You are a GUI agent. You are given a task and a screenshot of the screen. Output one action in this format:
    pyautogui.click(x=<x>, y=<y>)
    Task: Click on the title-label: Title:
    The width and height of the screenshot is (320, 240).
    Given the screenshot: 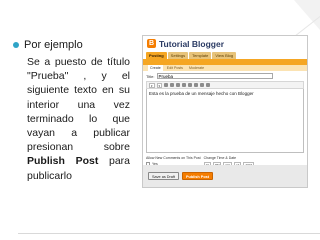 What is the action you would take?
    pyautogui.click(x=150, y=76)
    